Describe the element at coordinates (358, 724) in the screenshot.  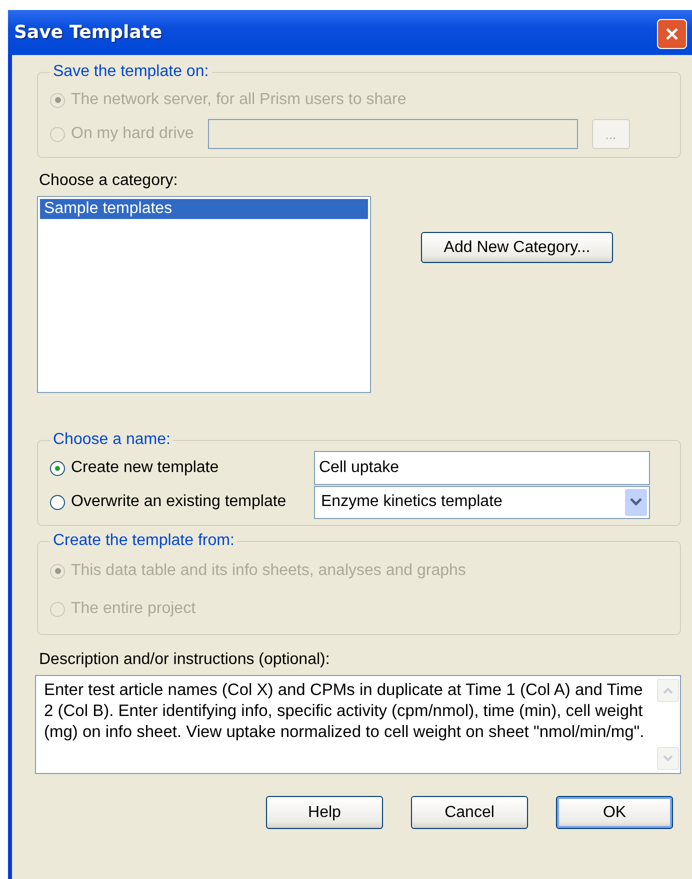
I see `description-field: Enter test article names (Col X) and CPMs in duplicate at Time 1 (Col A) and Time 2 (Col B). Enter identifying info, specific activity (cpm/nmol), time (min), cell weight (mg) on info sheet. View uptake normalized to cell weight on sheet "nmol/min/mg".` at that location.